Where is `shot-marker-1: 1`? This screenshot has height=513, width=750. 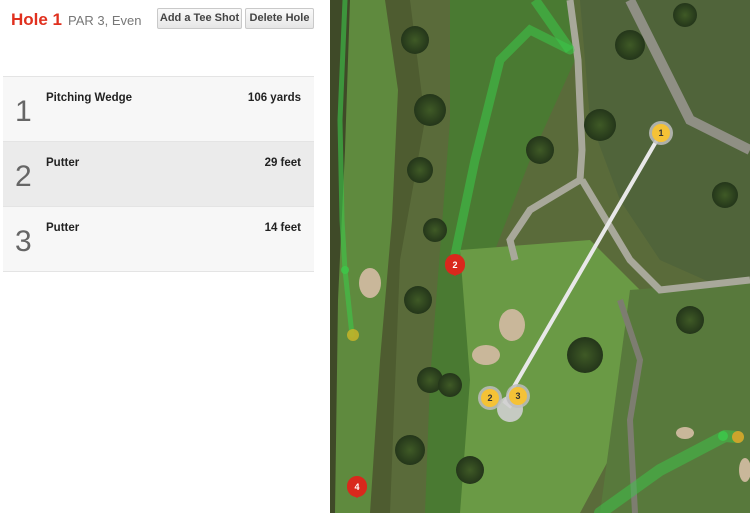
shot-marker-1: 1 is located at coordinates (661, 133).